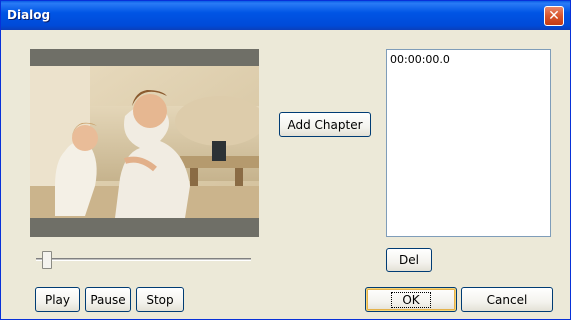 The height and width of the screenshot is (320, 571). I want to click on add-chapter-button: Add Chapter, so click(325, 124).